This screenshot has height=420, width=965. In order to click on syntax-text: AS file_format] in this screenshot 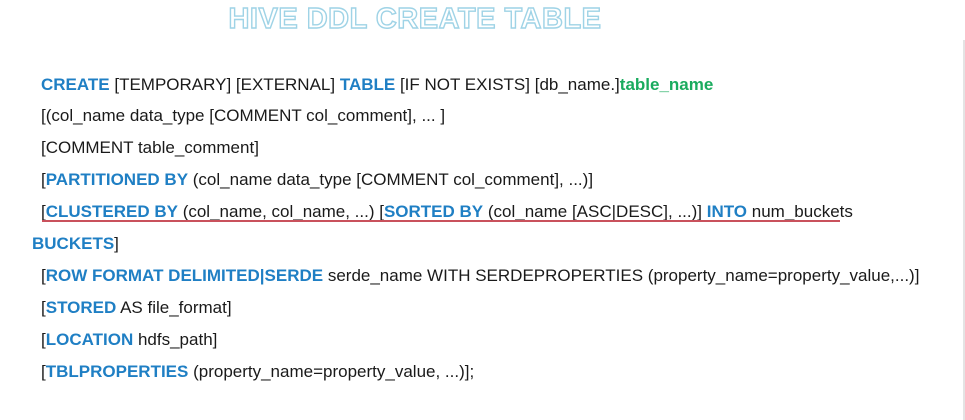, I will do `click(174, 307)`.